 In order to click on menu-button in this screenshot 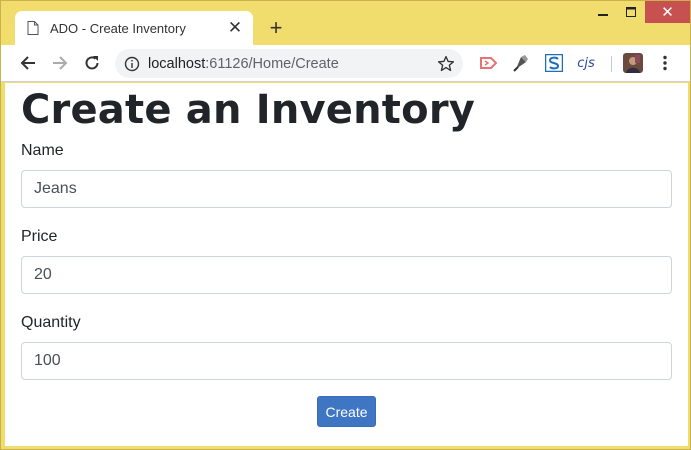, I will do `click(665, 63)`.